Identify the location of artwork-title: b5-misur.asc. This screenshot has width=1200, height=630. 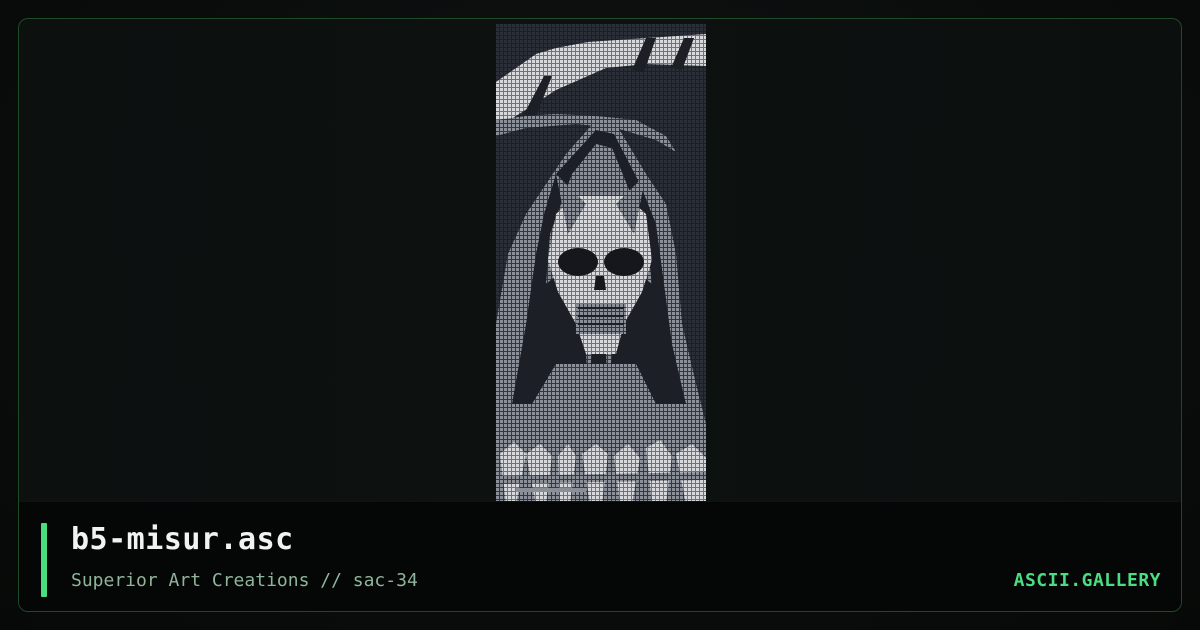
(182, 539).